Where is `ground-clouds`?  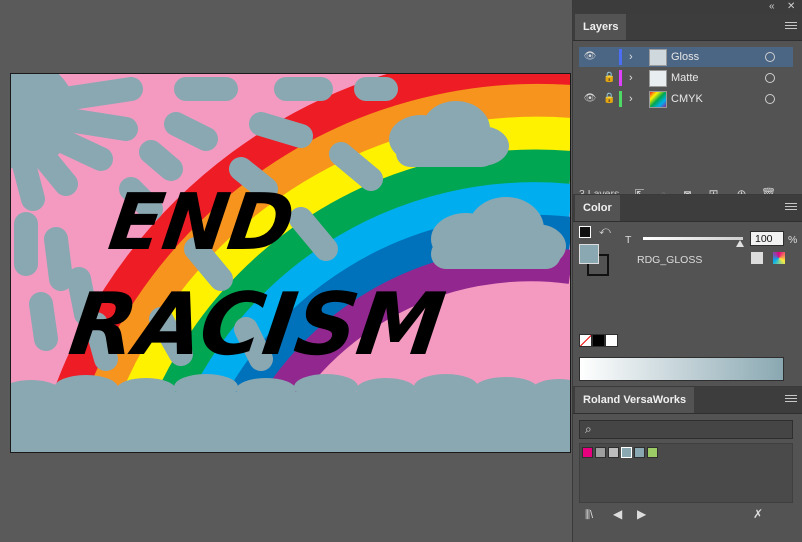
ground-clouds is located at coordinates (290, 413).